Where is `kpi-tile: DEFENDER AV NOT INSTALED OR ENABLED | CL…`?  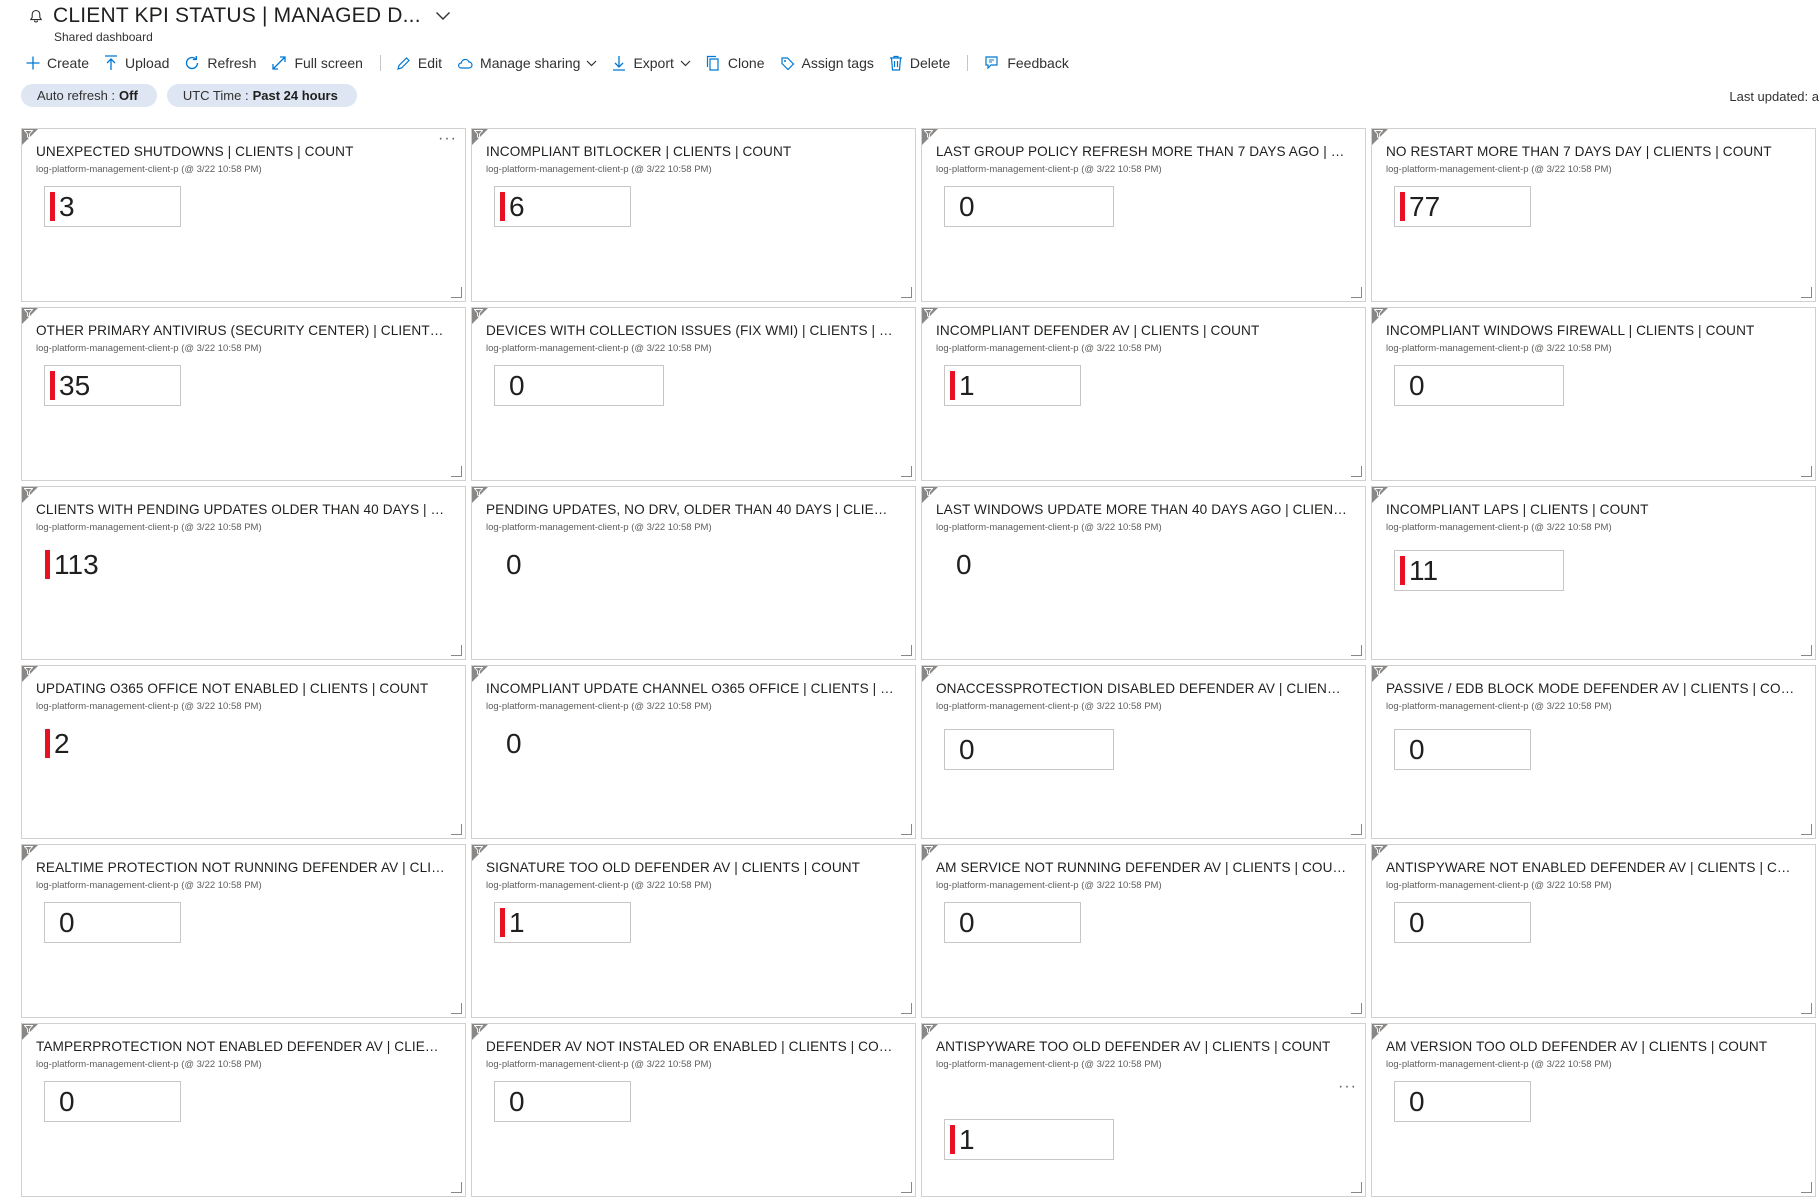 kpi-tile: DEFENDER AV NOT INSTALED OR ENABLED | CL… is located at coordinates (693, 1110).